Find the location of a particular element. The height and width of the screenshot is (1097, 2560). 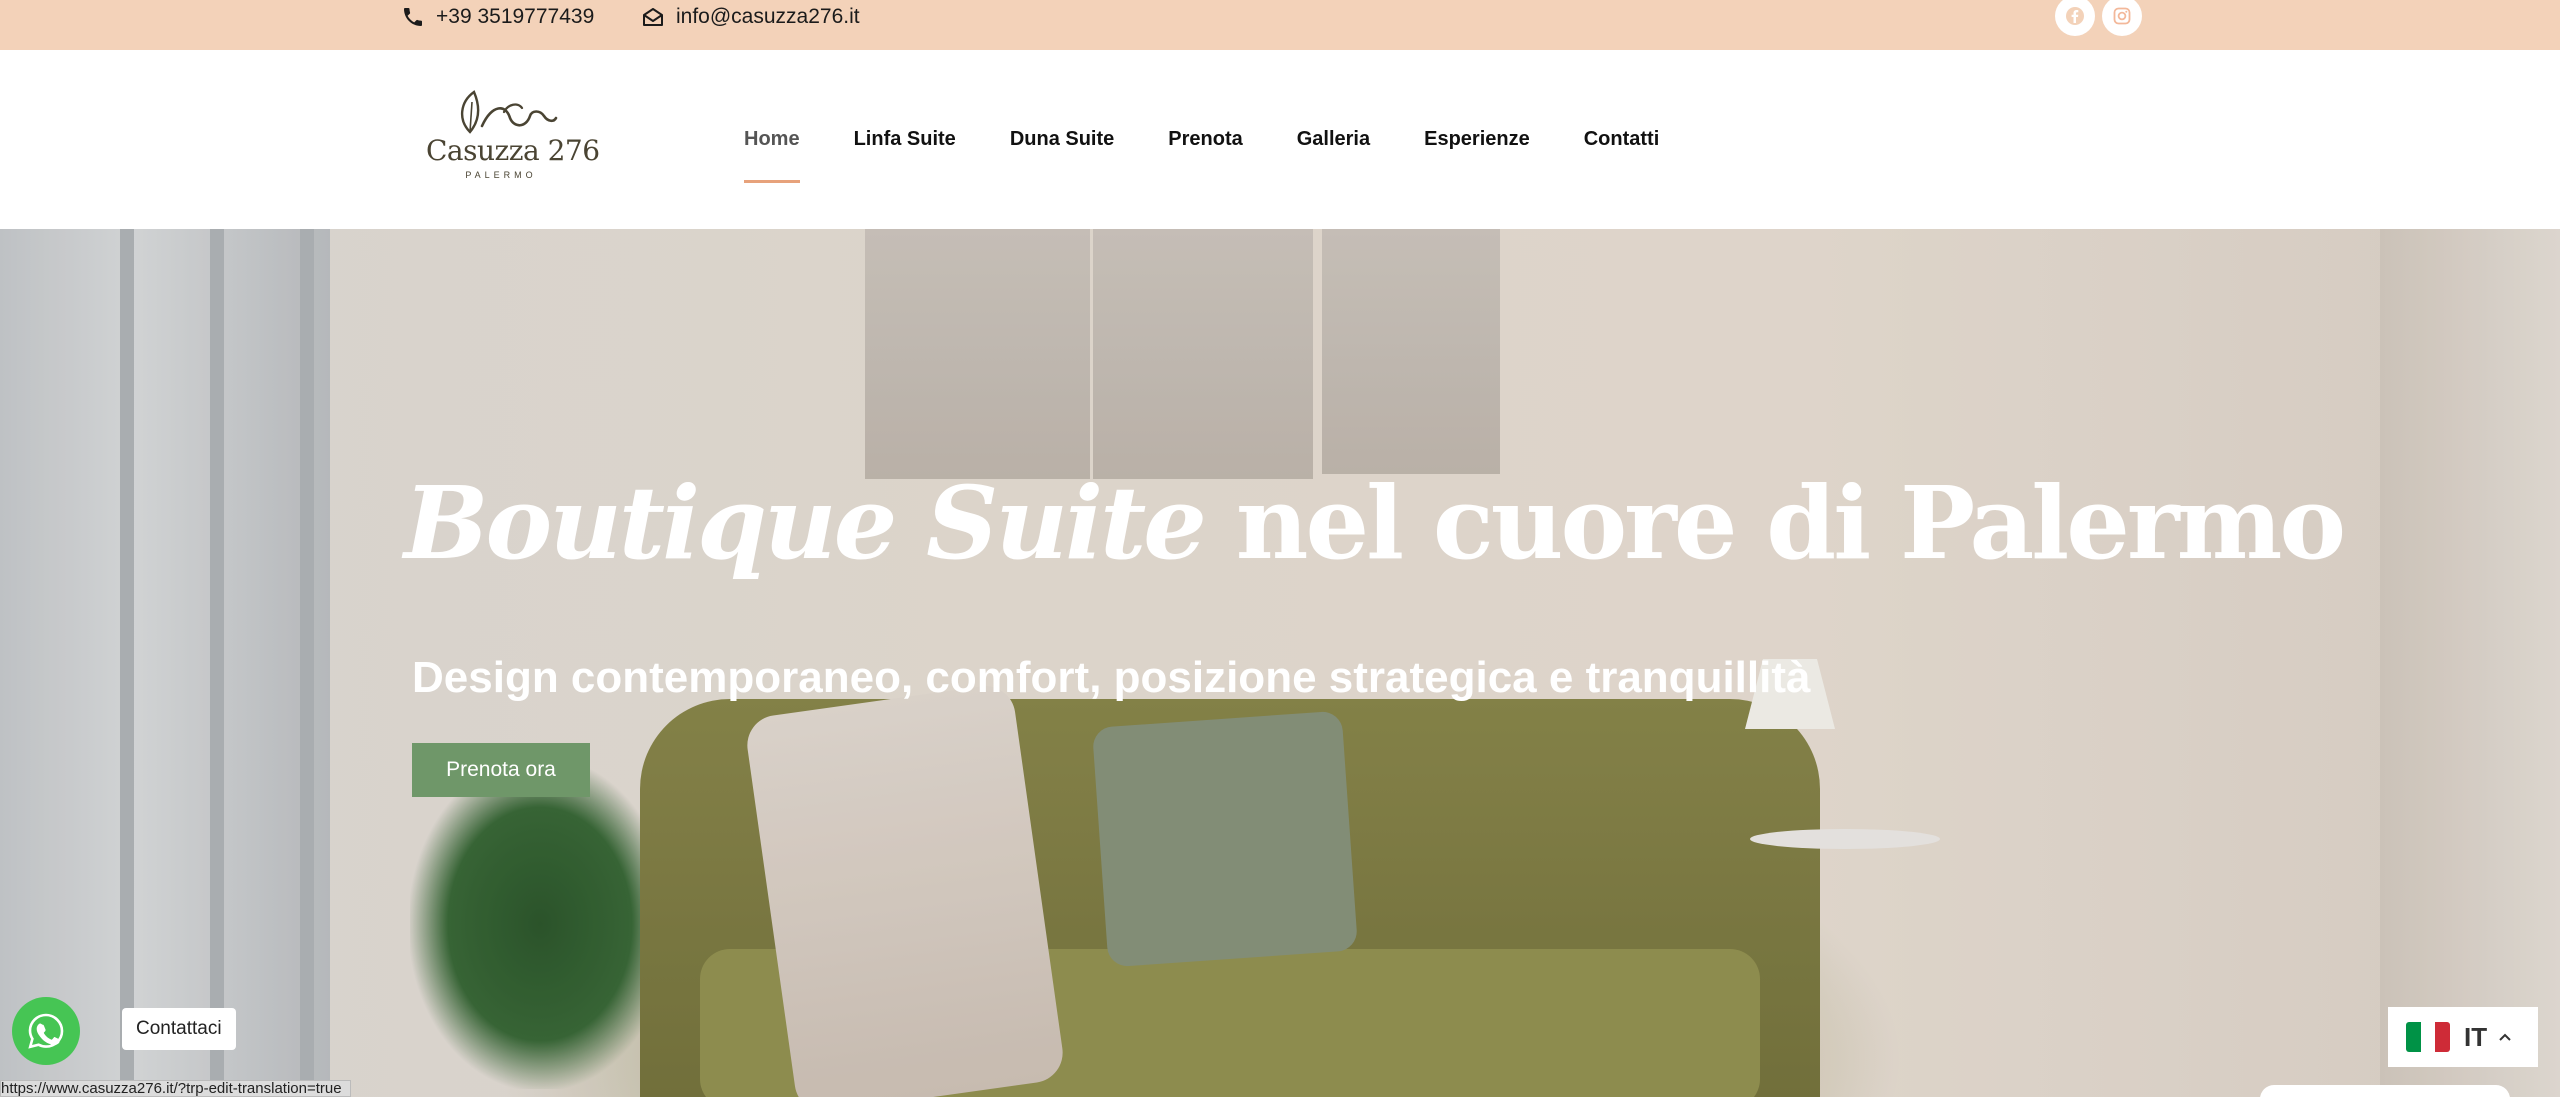

chat-bubble is located at coordinates (2385, 1091).